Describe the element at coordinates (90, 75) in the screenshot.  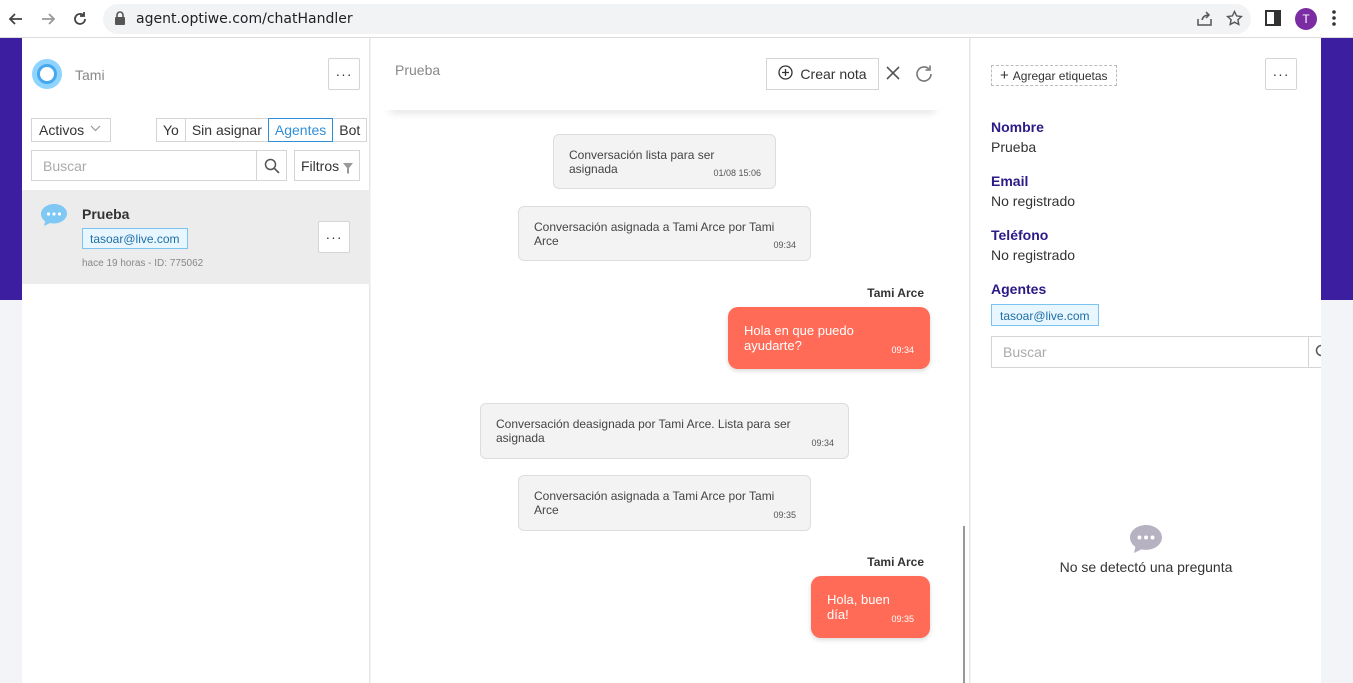
I see `agent-name: Tami` at that location.